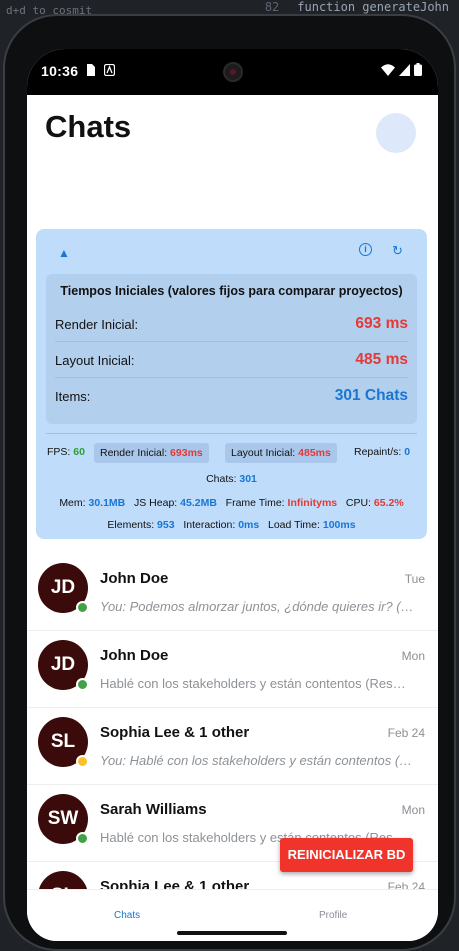 The height and width of the screenshot is (951, 459). What do you see at coordinates (198, 503) in the screenshot?
I see `jsheap-value: 45.2MB` at bounding box center [198, 503].